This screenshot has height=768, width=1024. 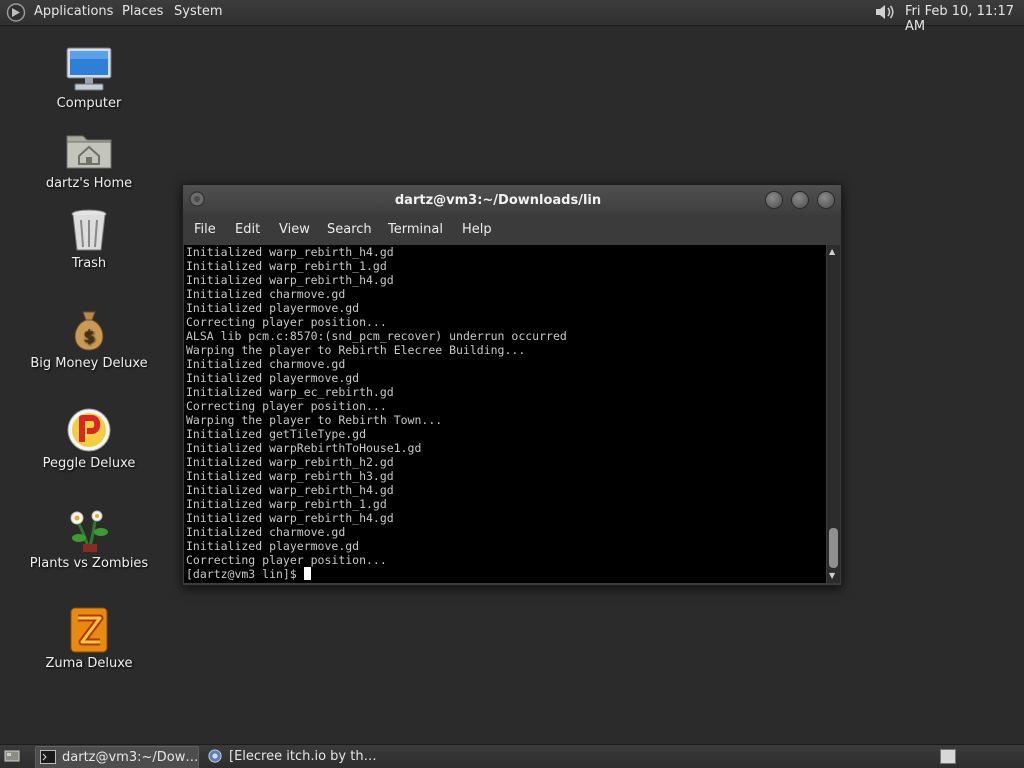 What do you see at coordinates (89, 69) in the screenshot?
I see `computer-icon` at bounding box center [89, 69].